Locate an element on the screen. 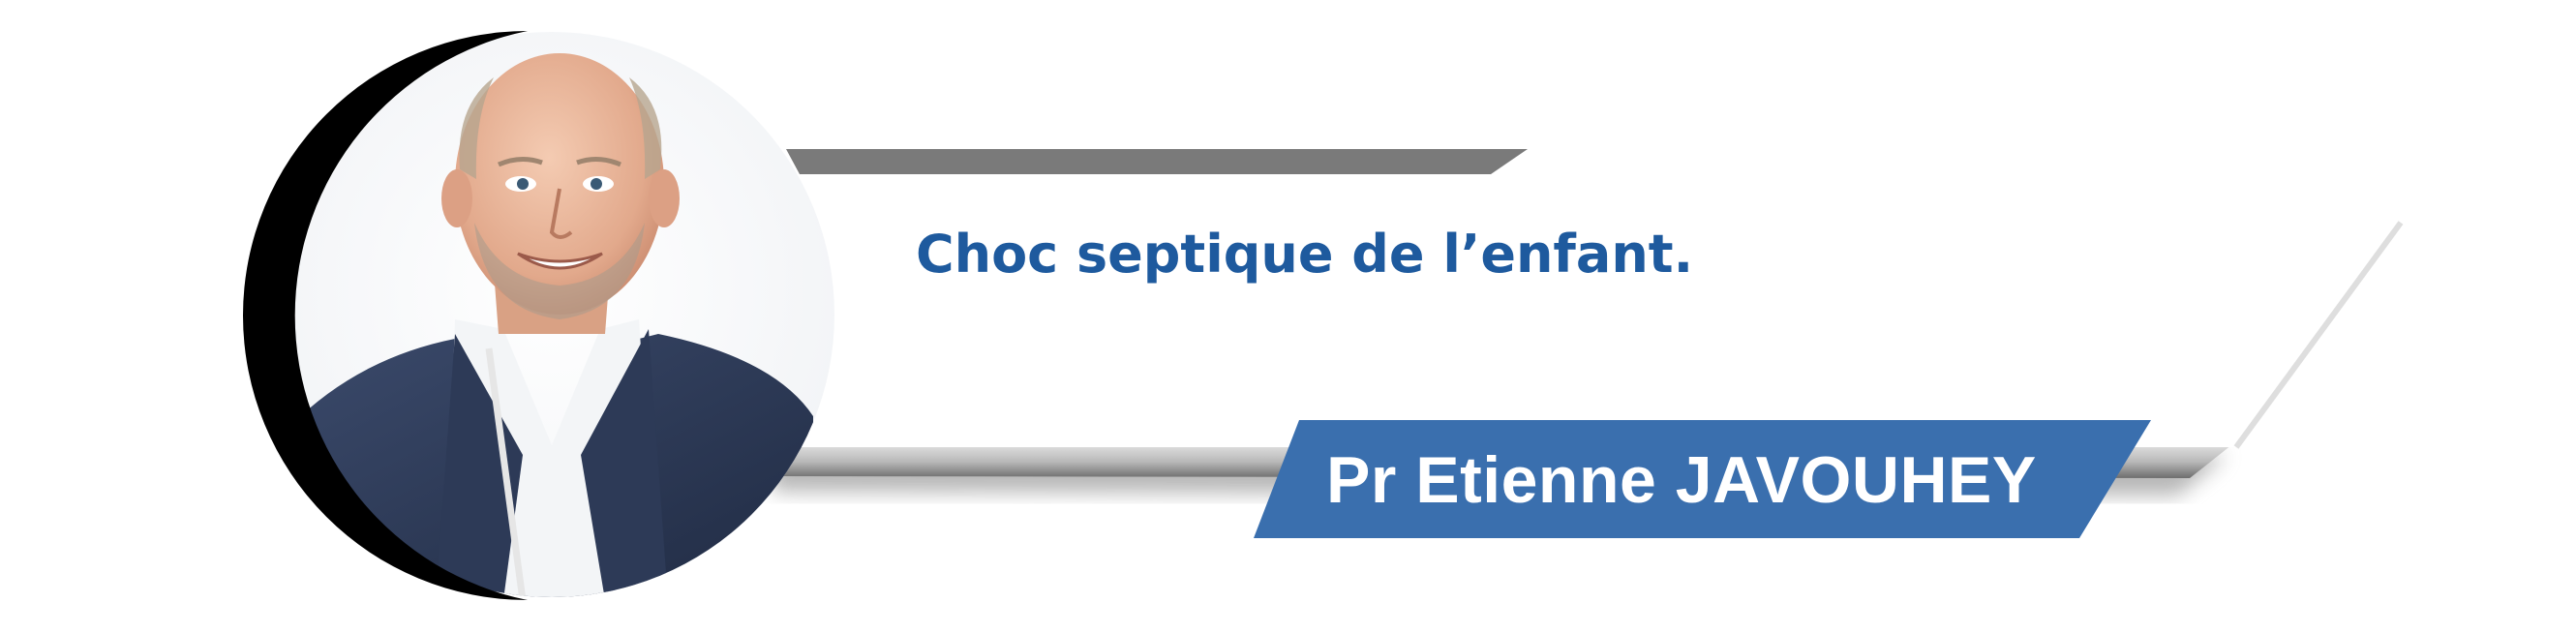  speaker-name: Pr Etienne JAVOUHEY is located at coordinates (1681, 480).